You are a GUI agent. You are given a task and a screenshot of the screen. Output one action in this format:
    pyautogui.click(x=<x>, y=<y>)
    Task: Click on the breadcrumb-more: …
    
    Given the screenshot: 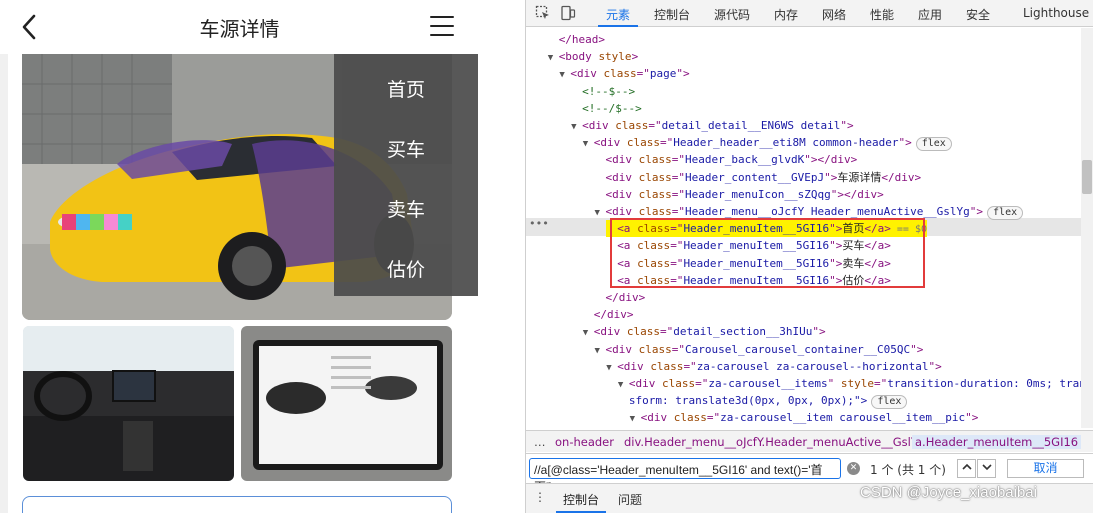 What is the action you would take?
    pyautogui.click(x=540, y=442)
    